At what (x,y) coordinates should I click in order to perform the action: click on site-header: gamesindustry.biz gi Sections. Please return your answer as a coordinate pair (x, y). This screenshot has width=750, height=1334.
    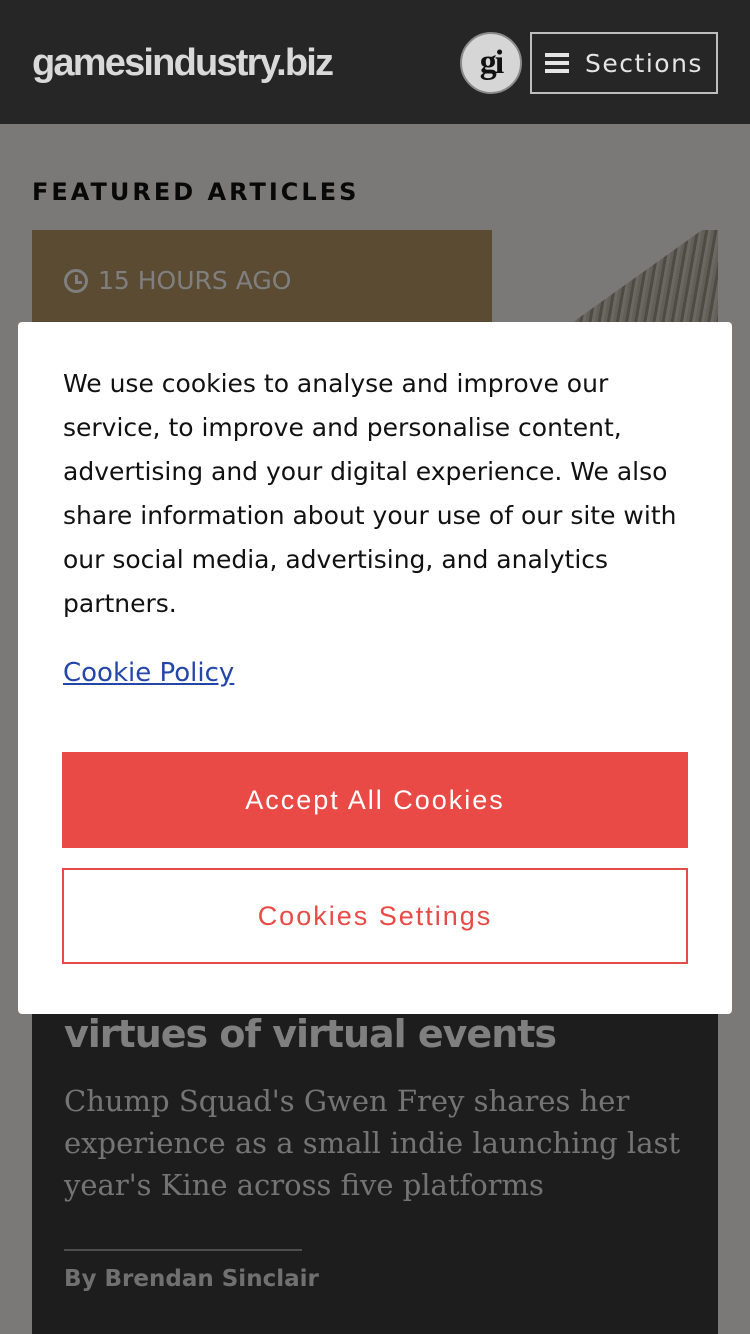
    Looking at the image, I should click on (375, 62).